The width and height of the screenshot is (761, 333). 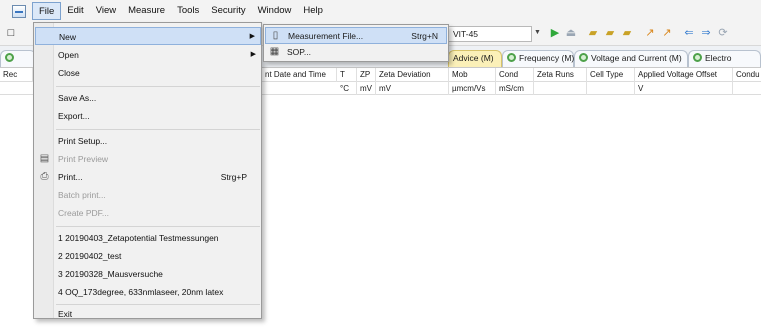 What do you see at coordinates (16, 75) in the screenshot?
I see `column-header-rec: Rec` at bounding box center [16, 75].